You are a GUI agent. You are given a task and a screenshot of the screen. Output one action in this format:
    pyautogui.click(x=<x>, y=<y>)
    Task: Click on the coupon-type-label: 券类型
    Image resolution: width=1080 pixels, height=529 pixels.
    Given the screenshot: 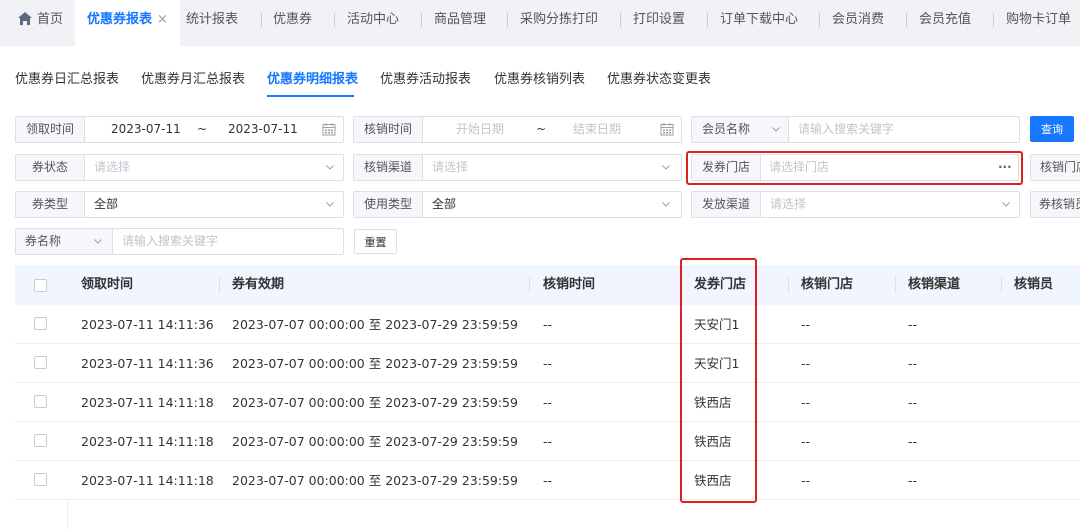 What is the action you would take?
    pyautogui.click(x=50, y=204)
    